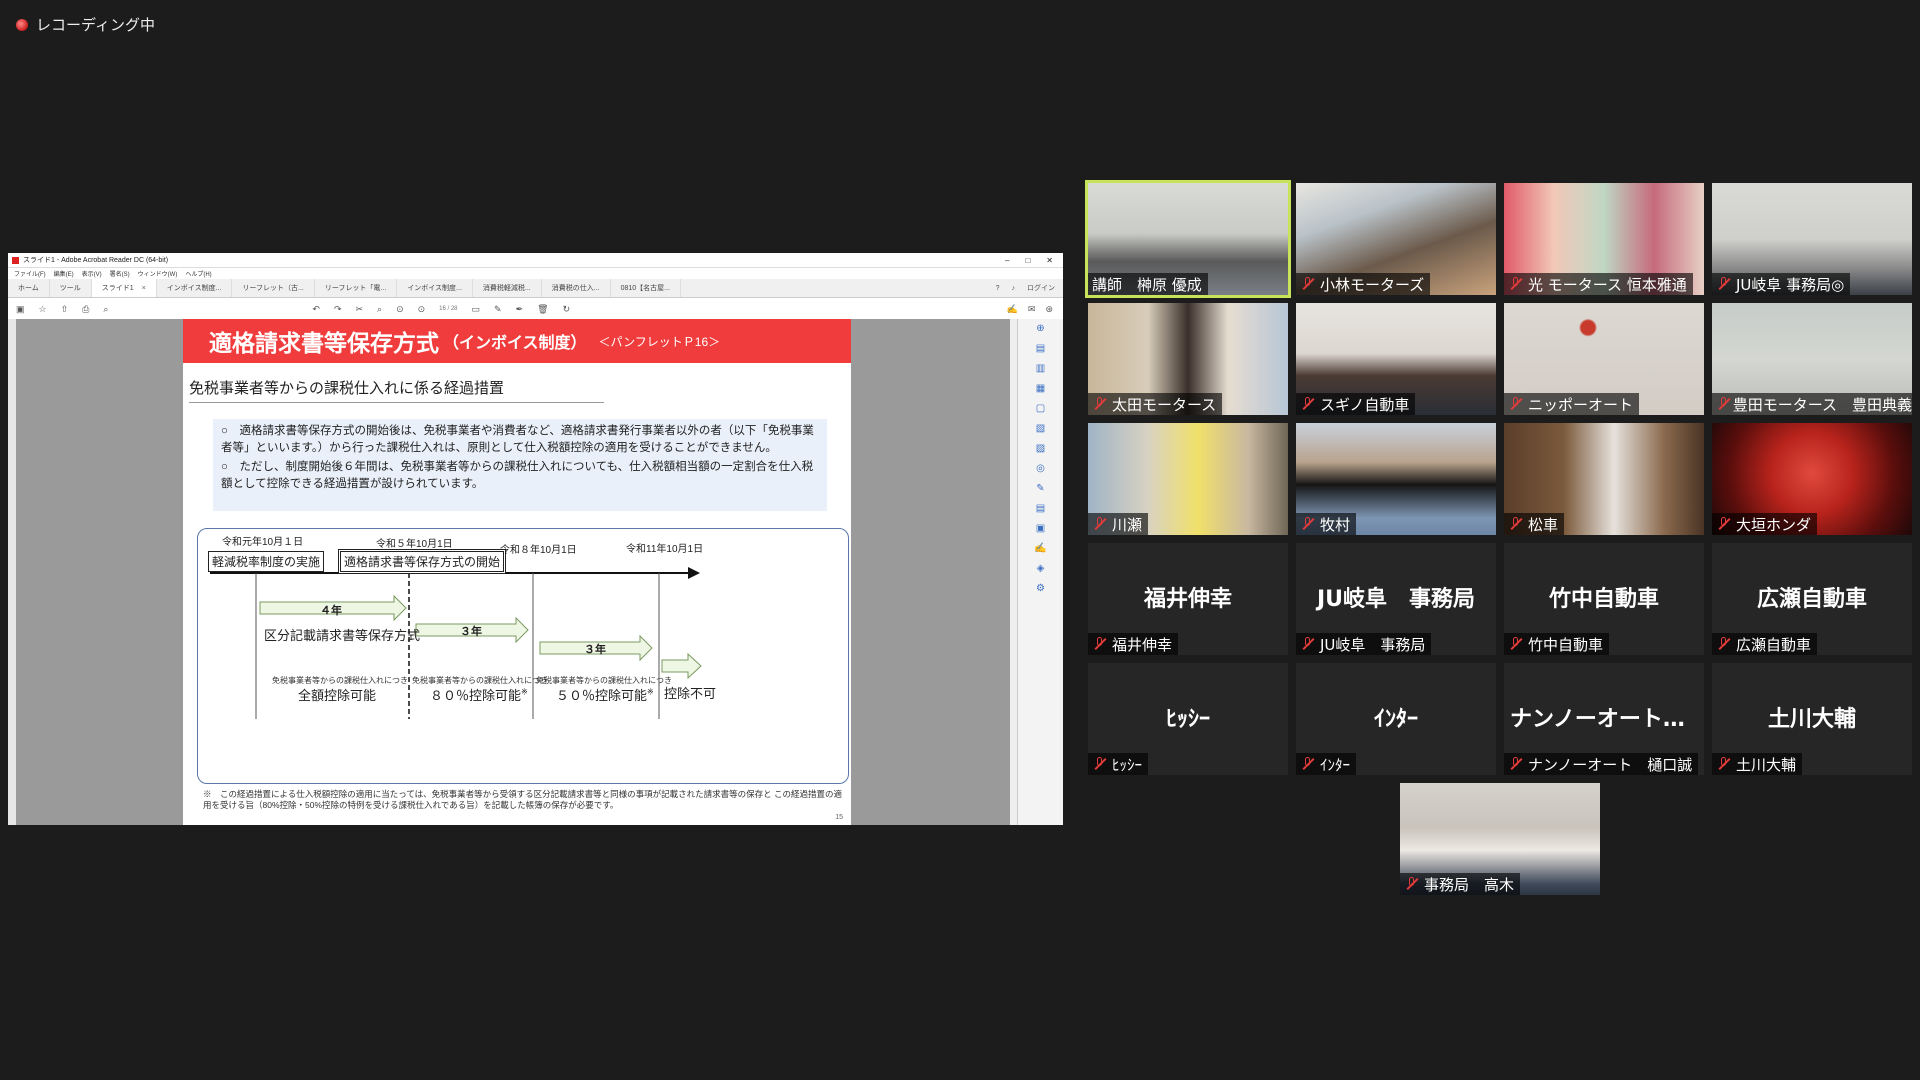 The image size is (1920, 1080). Describe the element at coordinates (1607, 284) in the screenshot. I see `participant-name: 光 モータース 恒本雅通` at that location.